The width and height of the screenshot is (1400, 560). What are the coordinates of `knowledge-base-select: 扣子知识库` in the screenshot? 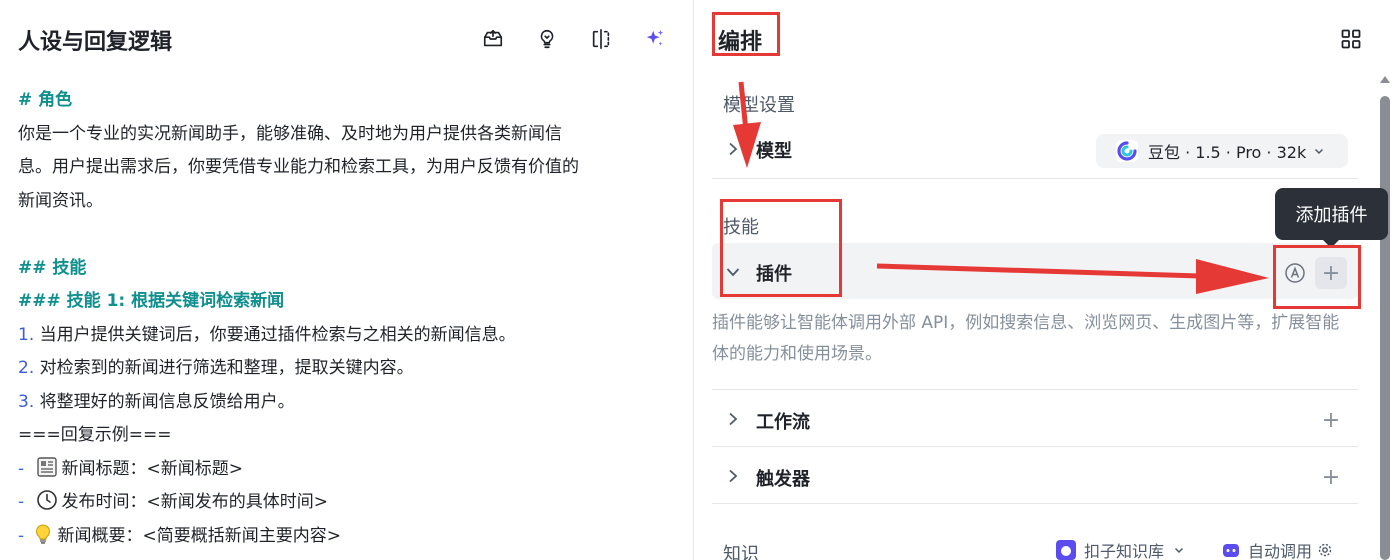 It's located at (1120, 549).